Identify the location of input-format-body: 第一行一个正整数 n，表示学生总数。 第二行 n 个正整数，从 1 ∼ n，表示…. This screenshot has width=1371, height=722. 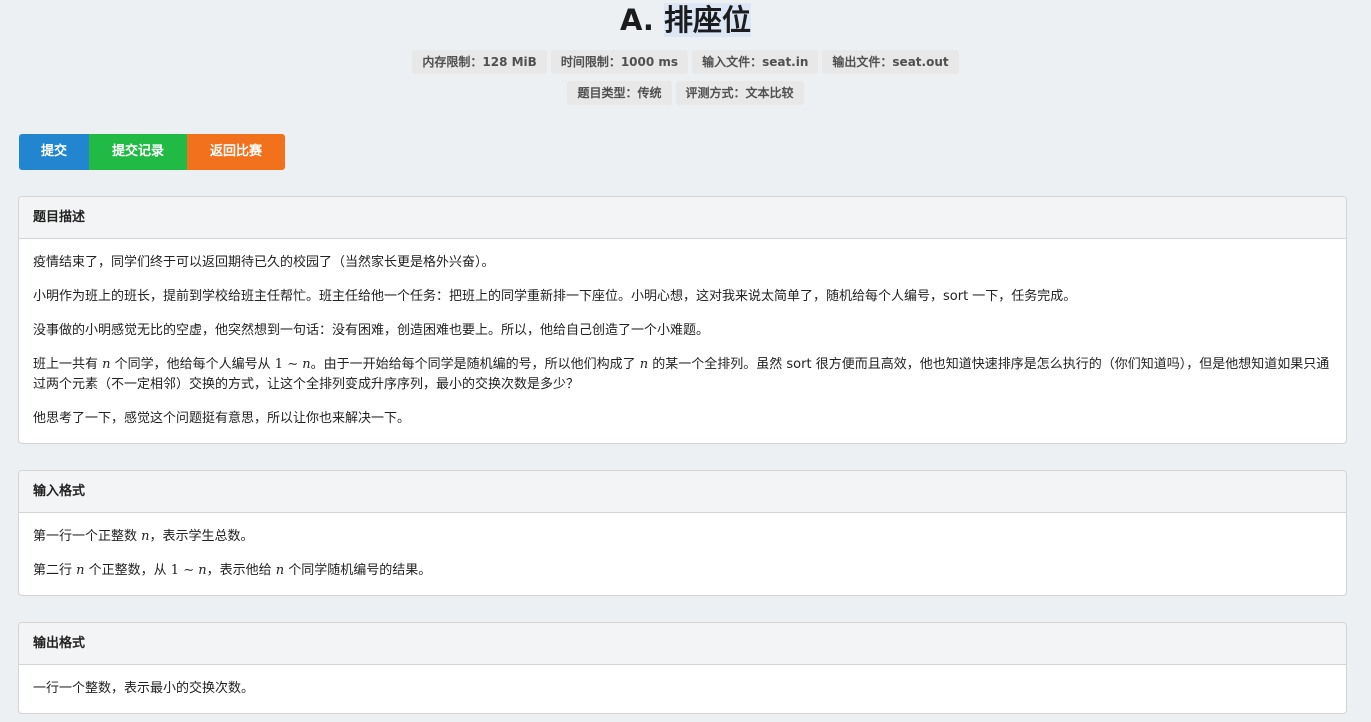
(682, 547).